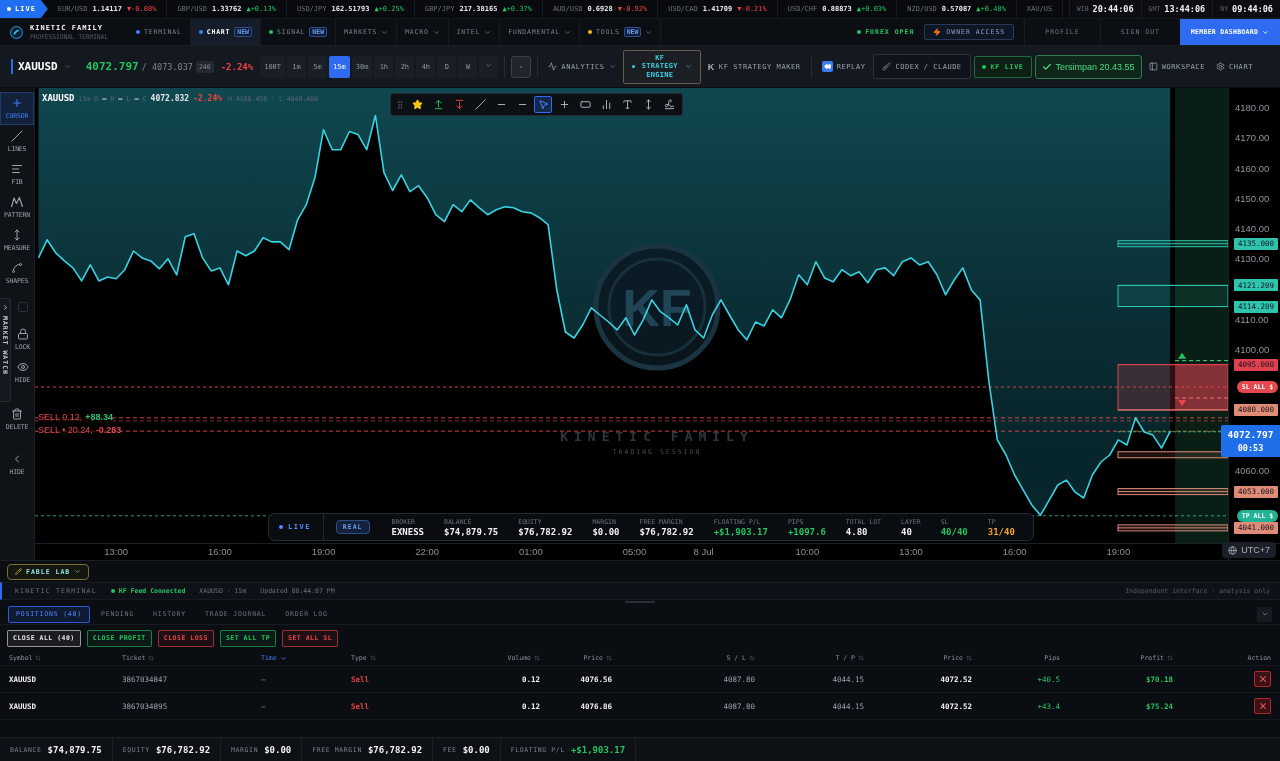 The image size is (1280, 761). I want to click on price-tick: 4170.00, so click(1252, 138).